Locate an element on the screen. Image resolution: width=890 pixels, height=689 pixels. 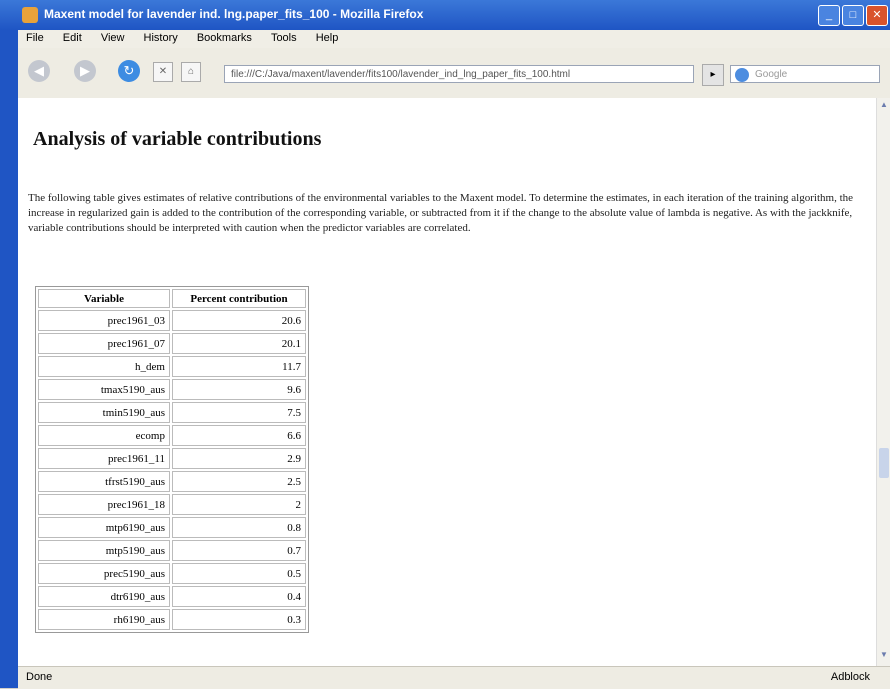
close-button: ✕ is located at coordinates (877, 15).